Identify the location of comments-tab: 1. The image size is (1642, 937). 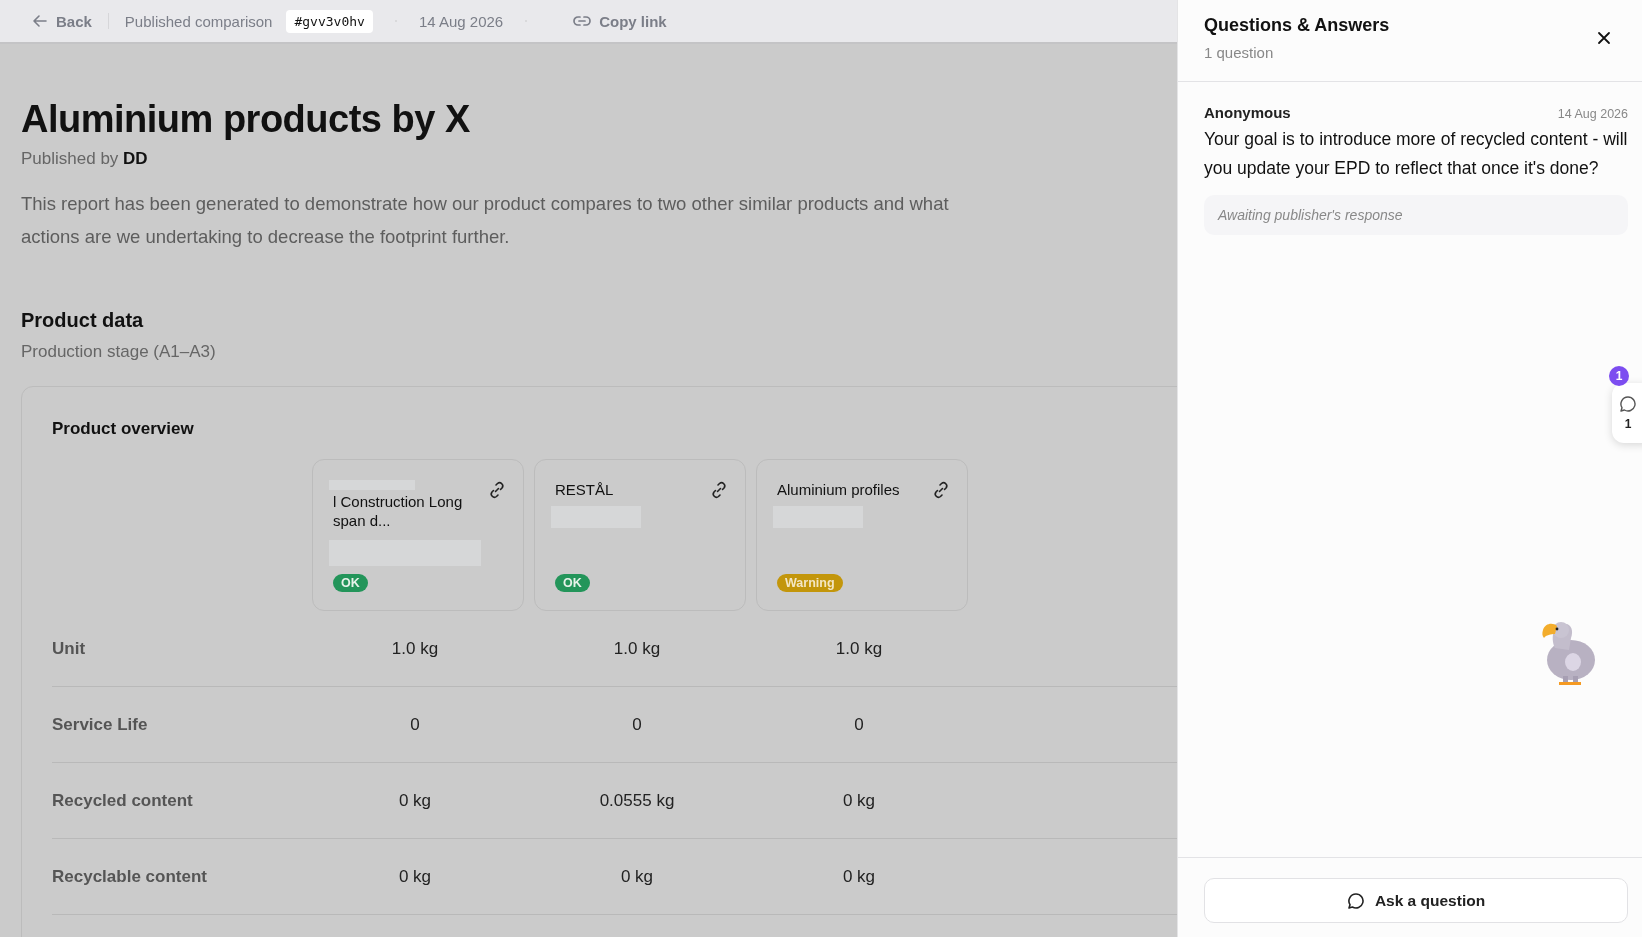
(1627, 413).